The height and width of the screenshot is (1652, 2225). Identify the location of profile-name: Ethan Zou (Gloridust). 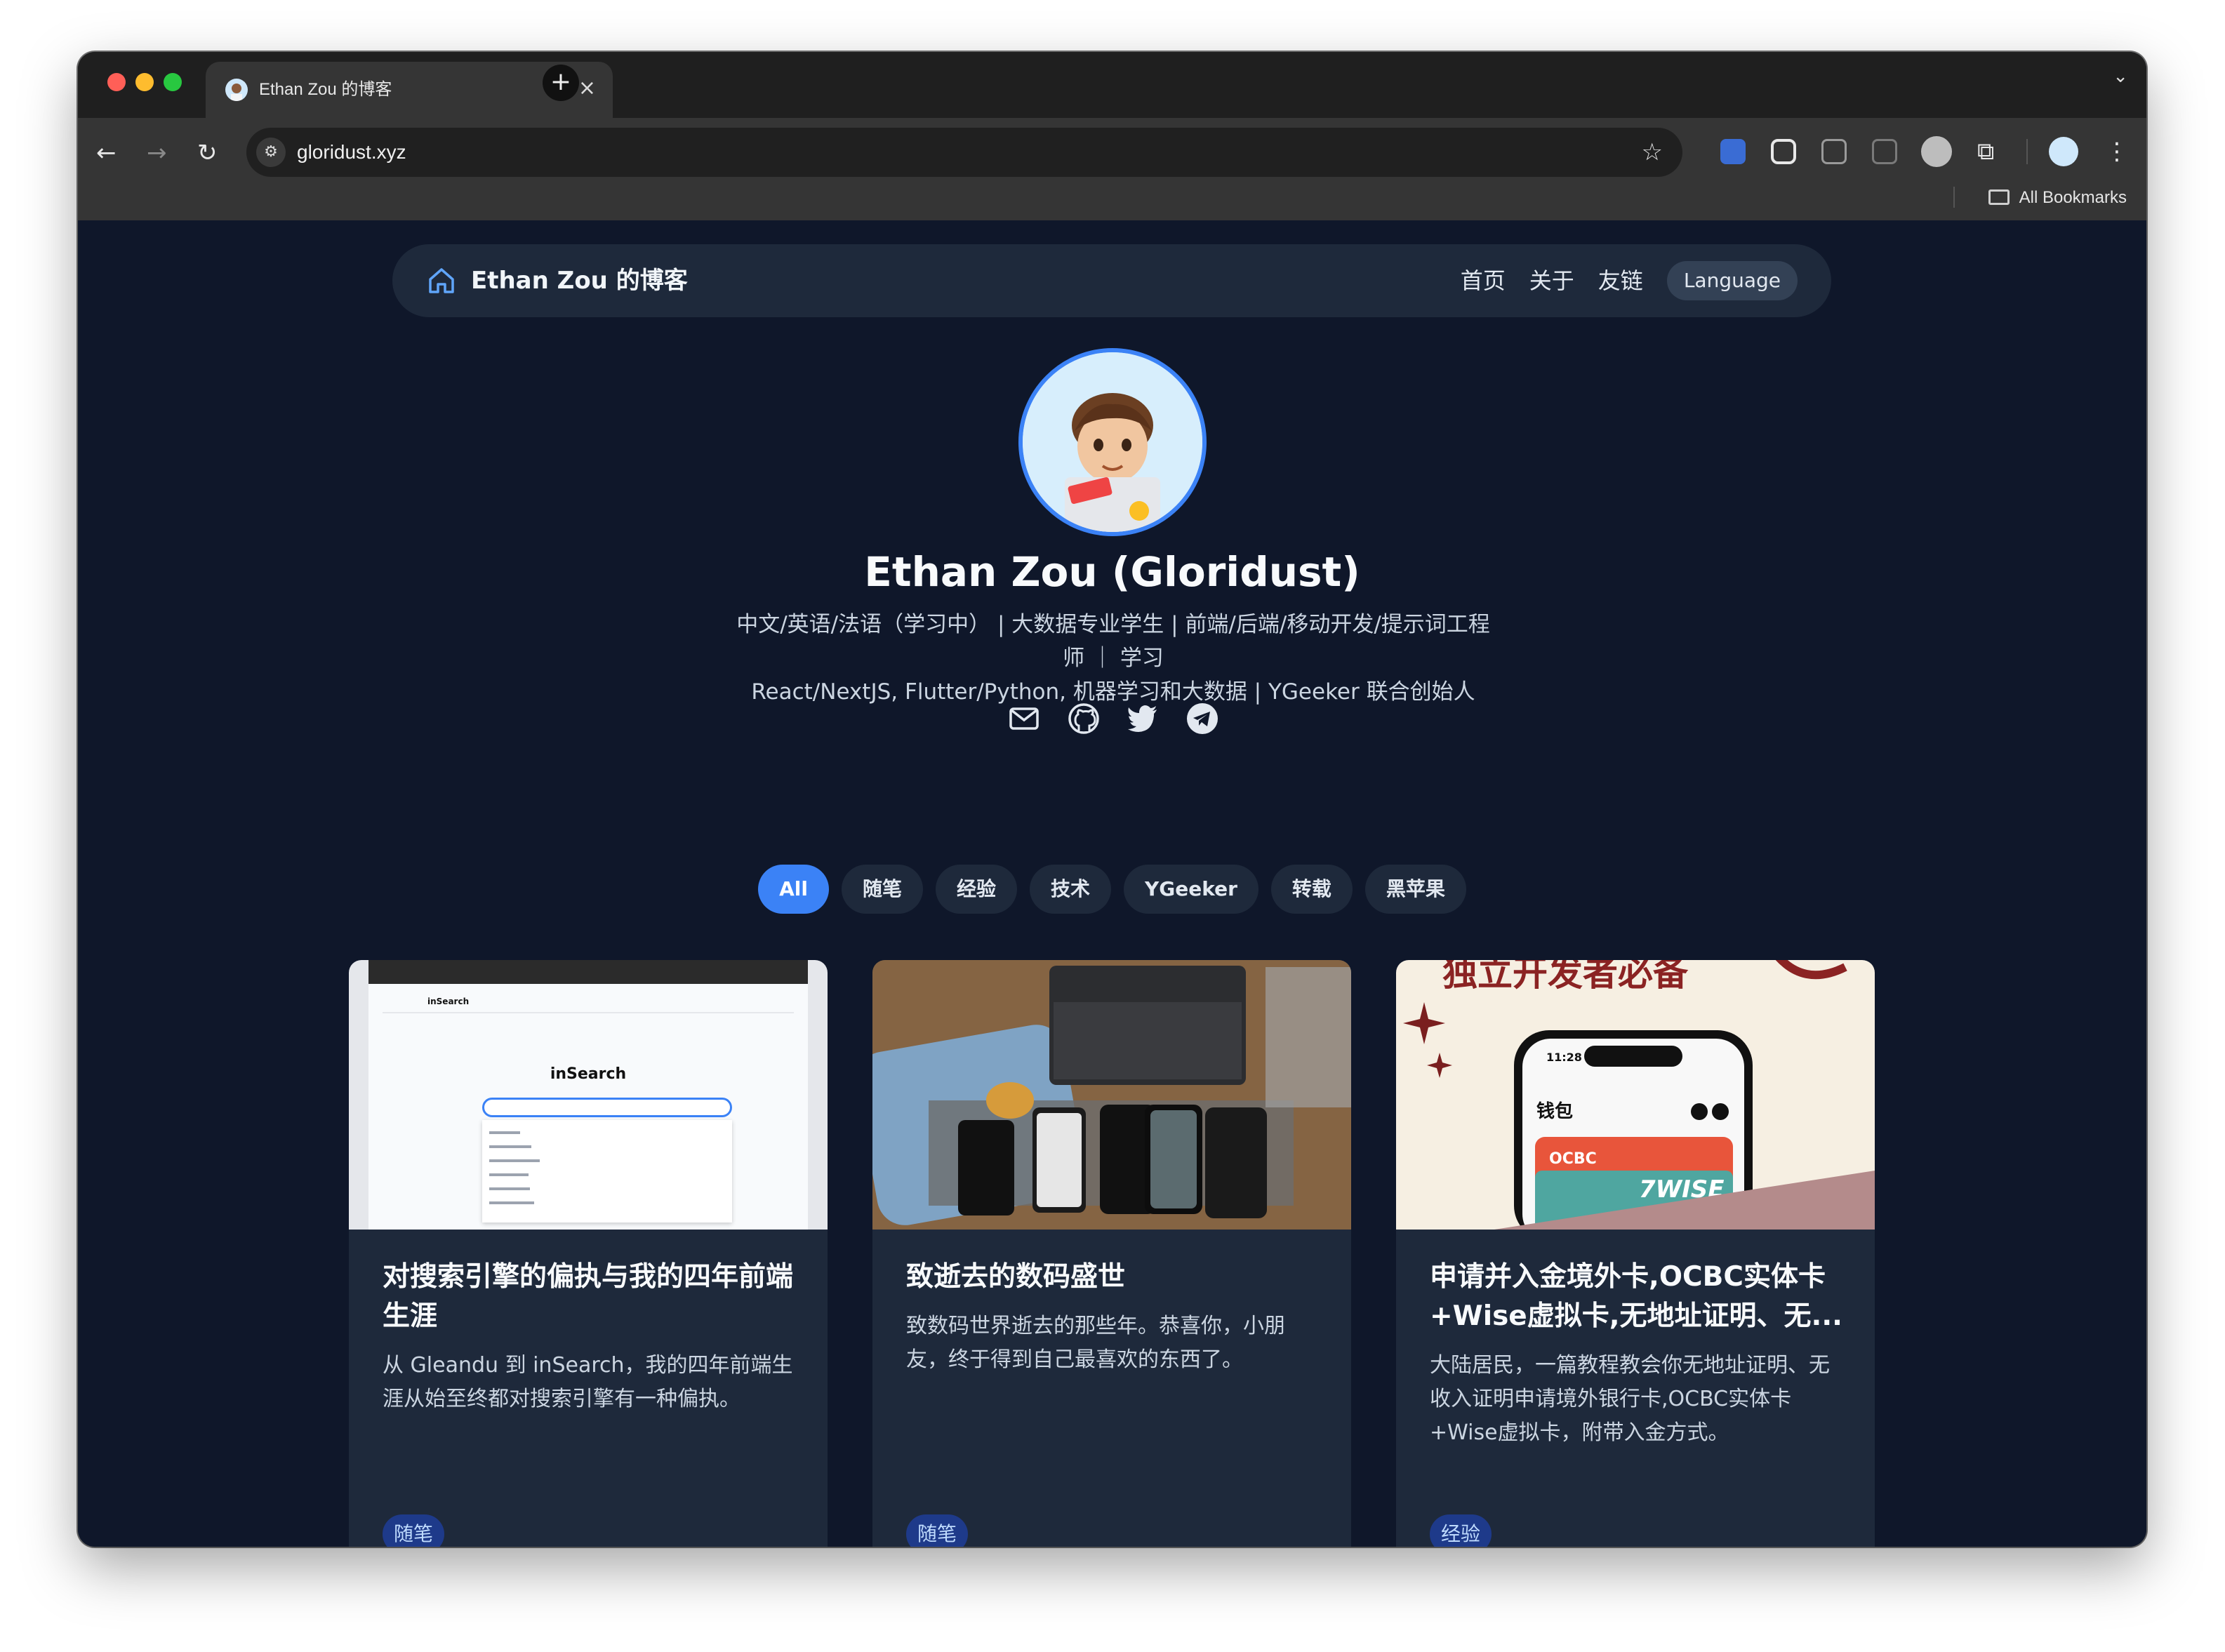
(1112, 572).